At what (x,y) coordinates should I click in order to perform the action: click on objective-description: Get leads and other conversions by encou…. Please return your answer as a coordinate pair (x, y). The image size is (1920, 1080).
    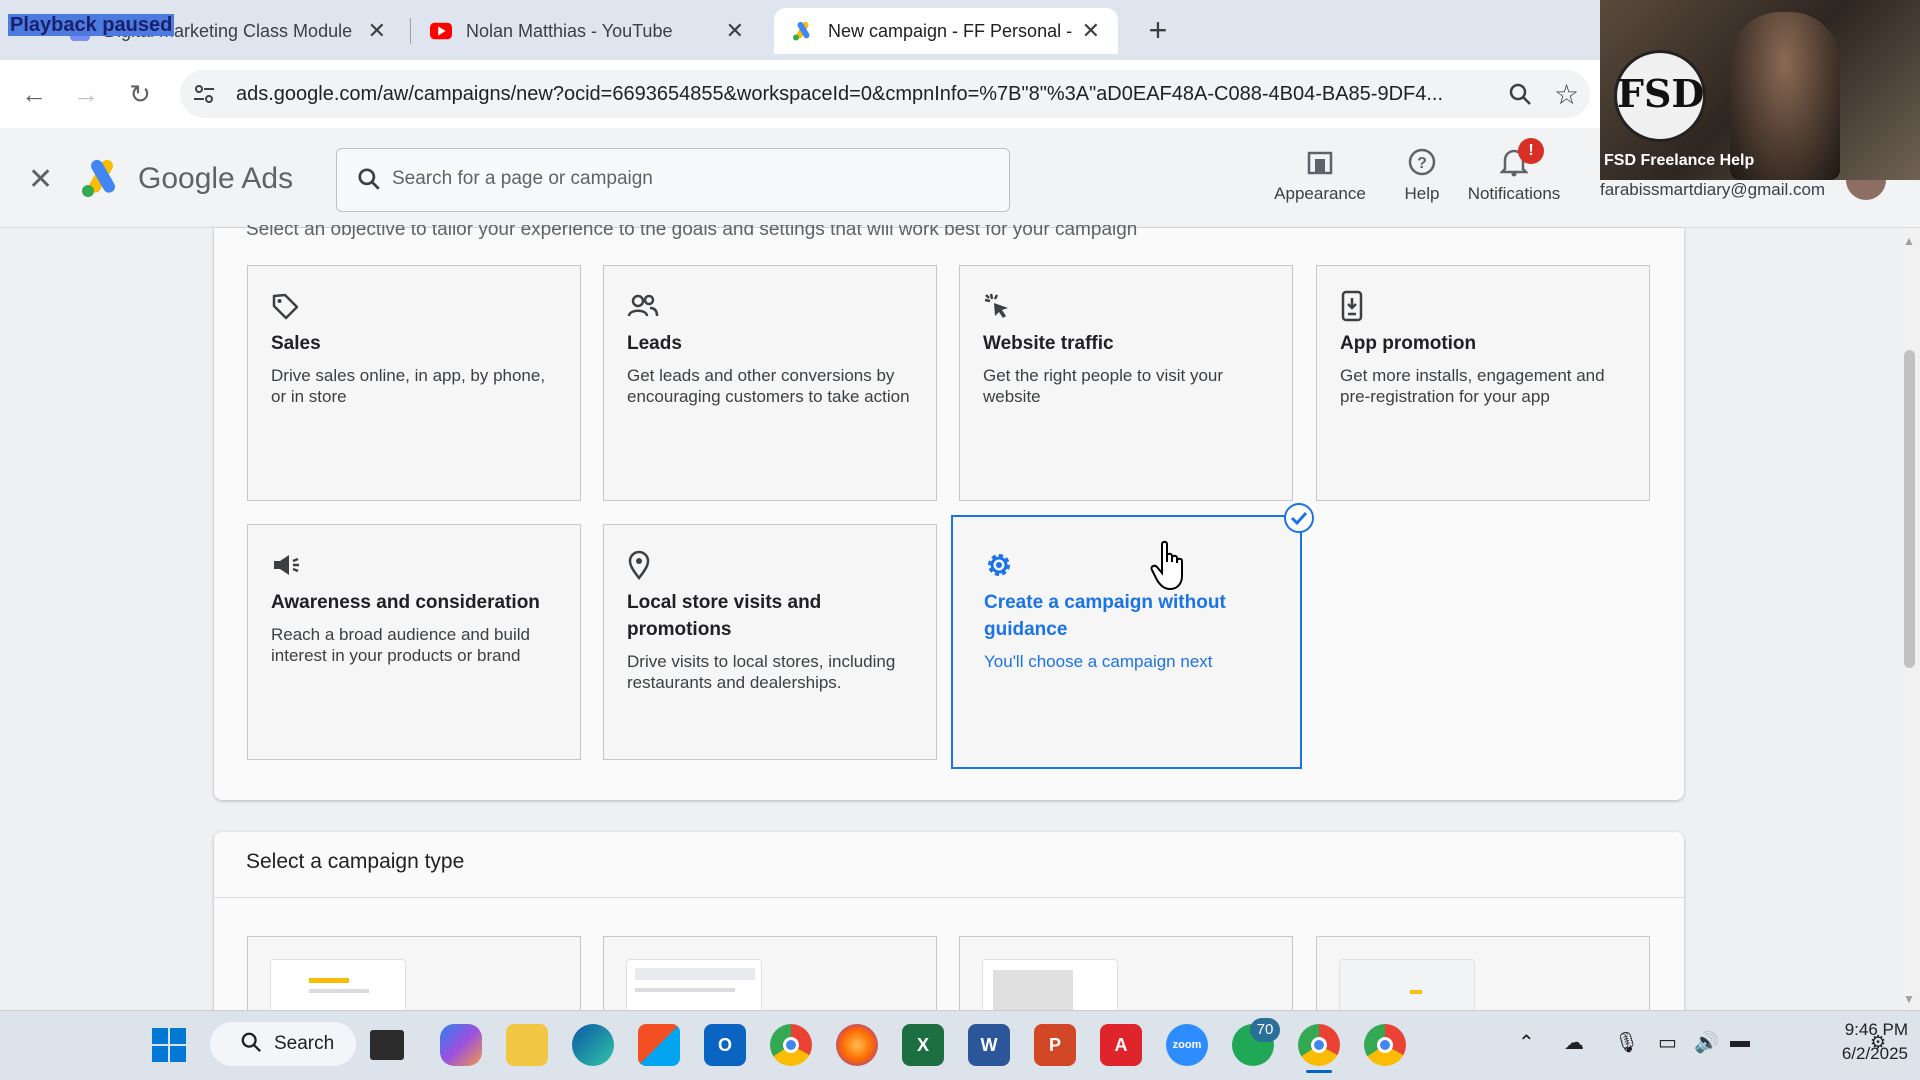
    Looking at the image, I should click on (768, 386).